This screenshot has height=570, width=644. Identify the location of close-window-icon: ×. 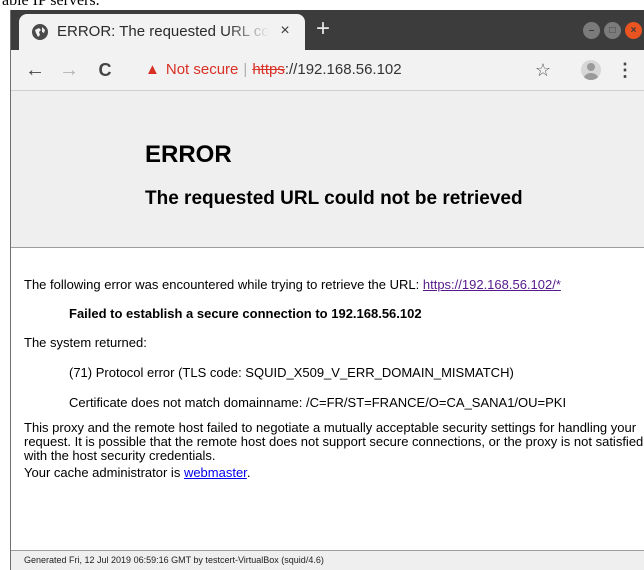
(633, 30).